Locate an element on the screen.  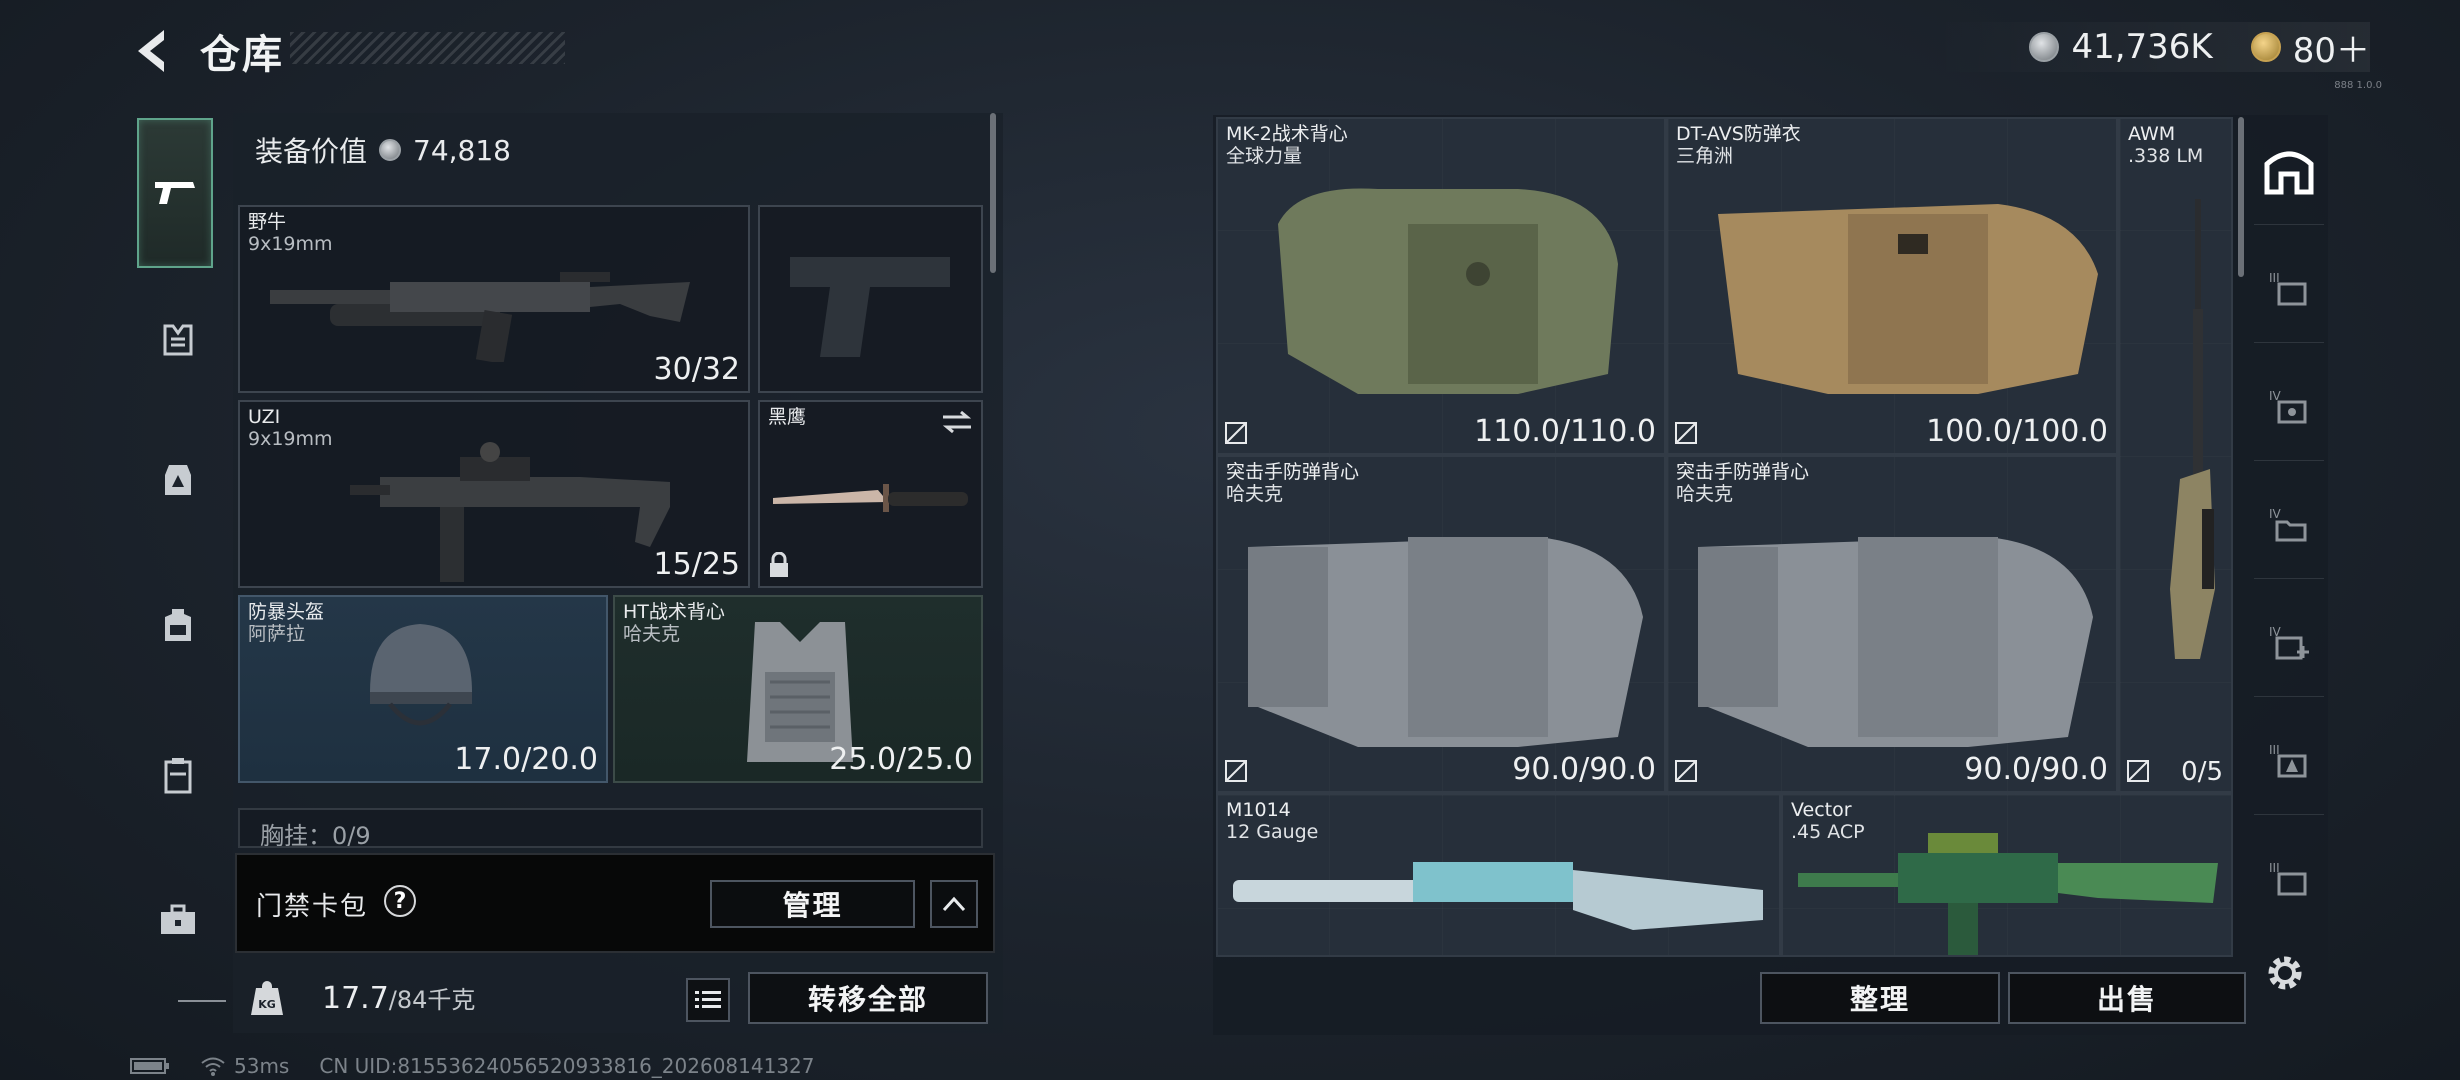
secondary-weapon-caliber: 9x19mm is located at coordinates (290, 439).